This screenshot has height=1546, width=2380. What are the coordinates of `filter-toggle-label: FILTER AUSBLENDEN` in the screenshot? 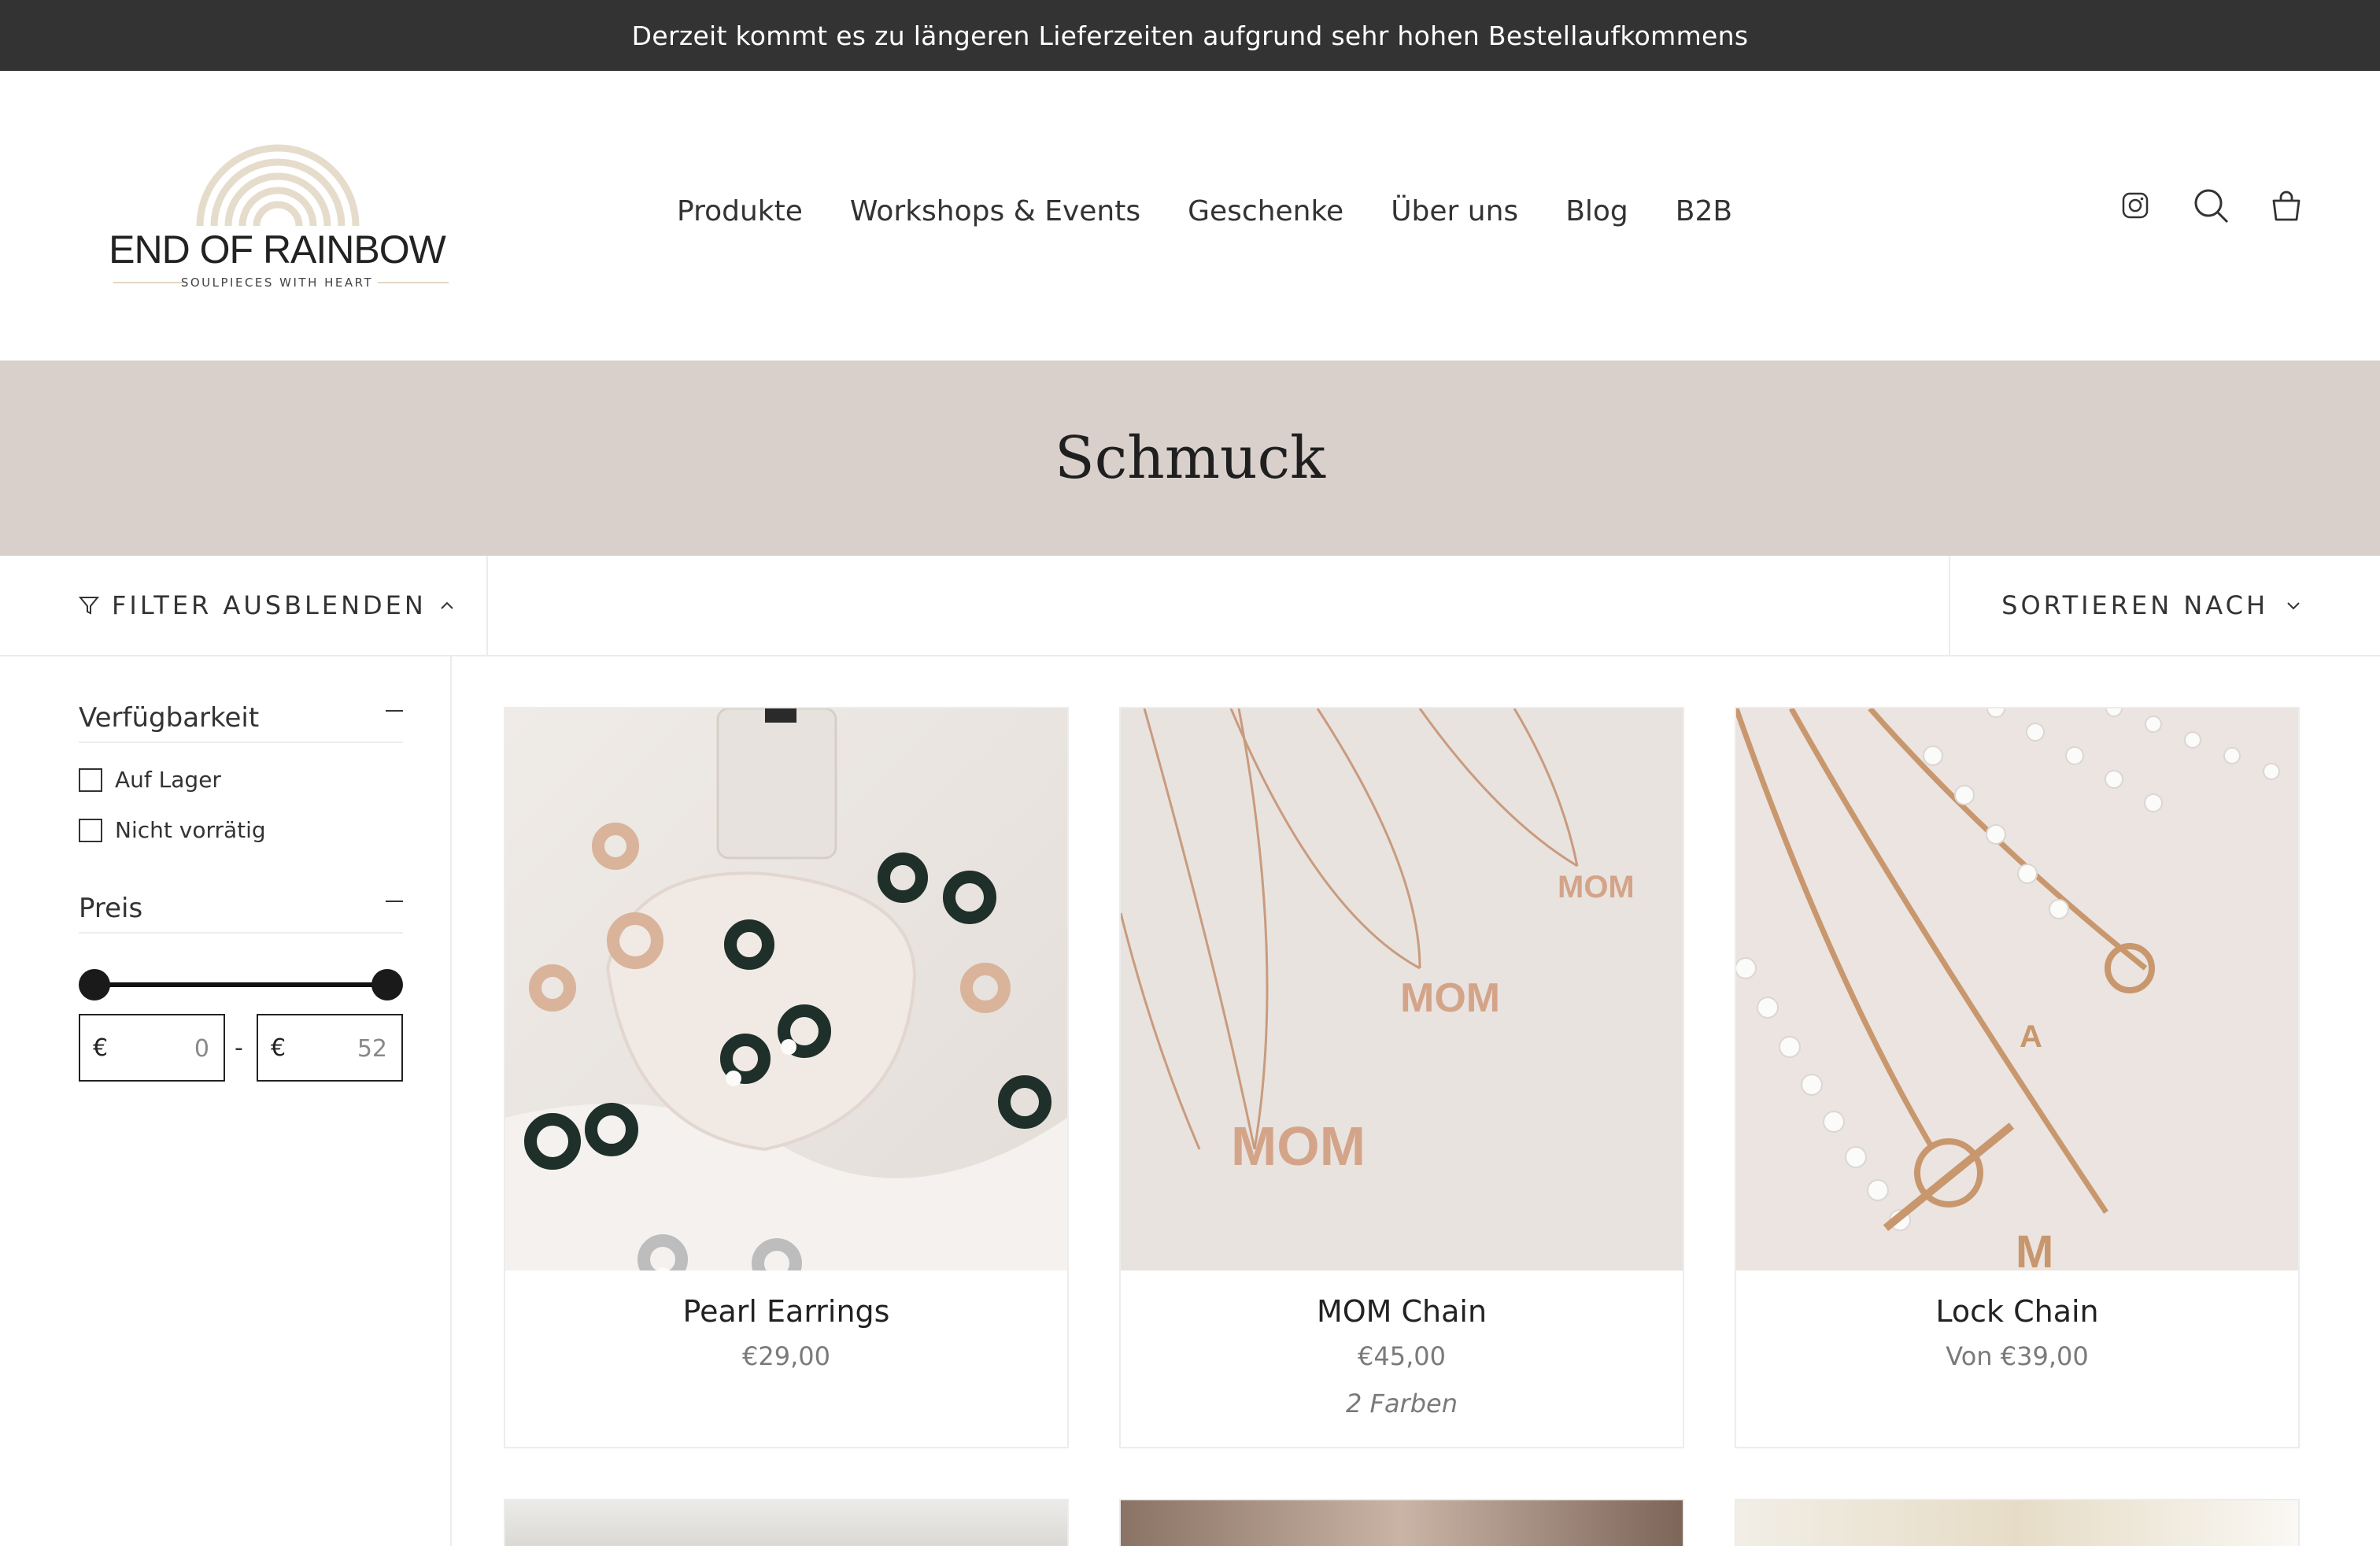 It's located at (269, 605).